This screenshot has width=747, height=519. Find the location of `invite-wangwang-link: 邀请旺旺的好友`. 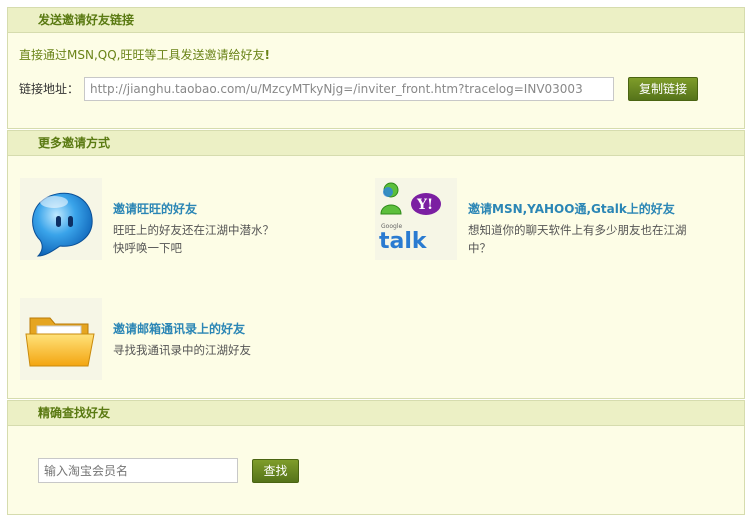

invite-wangwang-link: 邀请旺旺的好友 is located at coordinates (155, 208).